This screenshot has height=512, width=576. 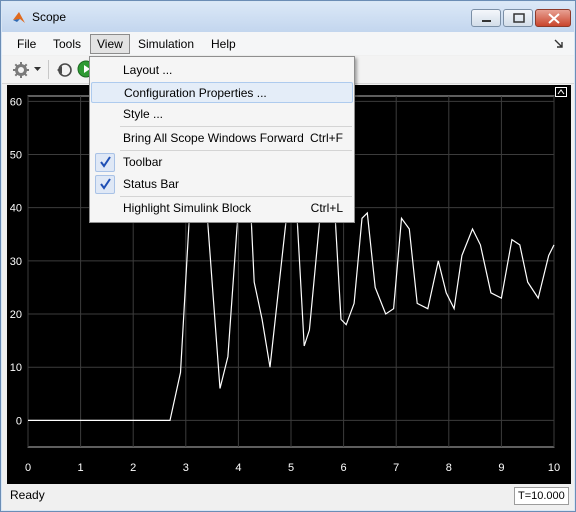 I want to click on maximize-icon, so click(x=519, y=18).